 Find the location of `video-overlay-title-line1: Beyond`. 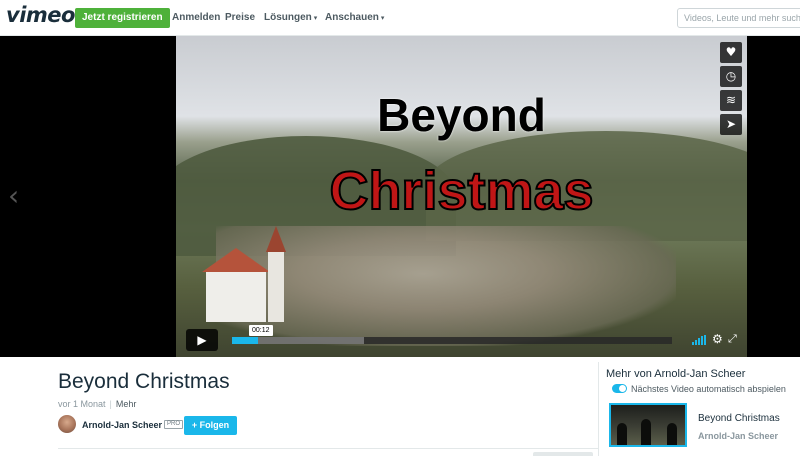

video-overlay-title-line1: Beyond is located at coordinates (461, 115).